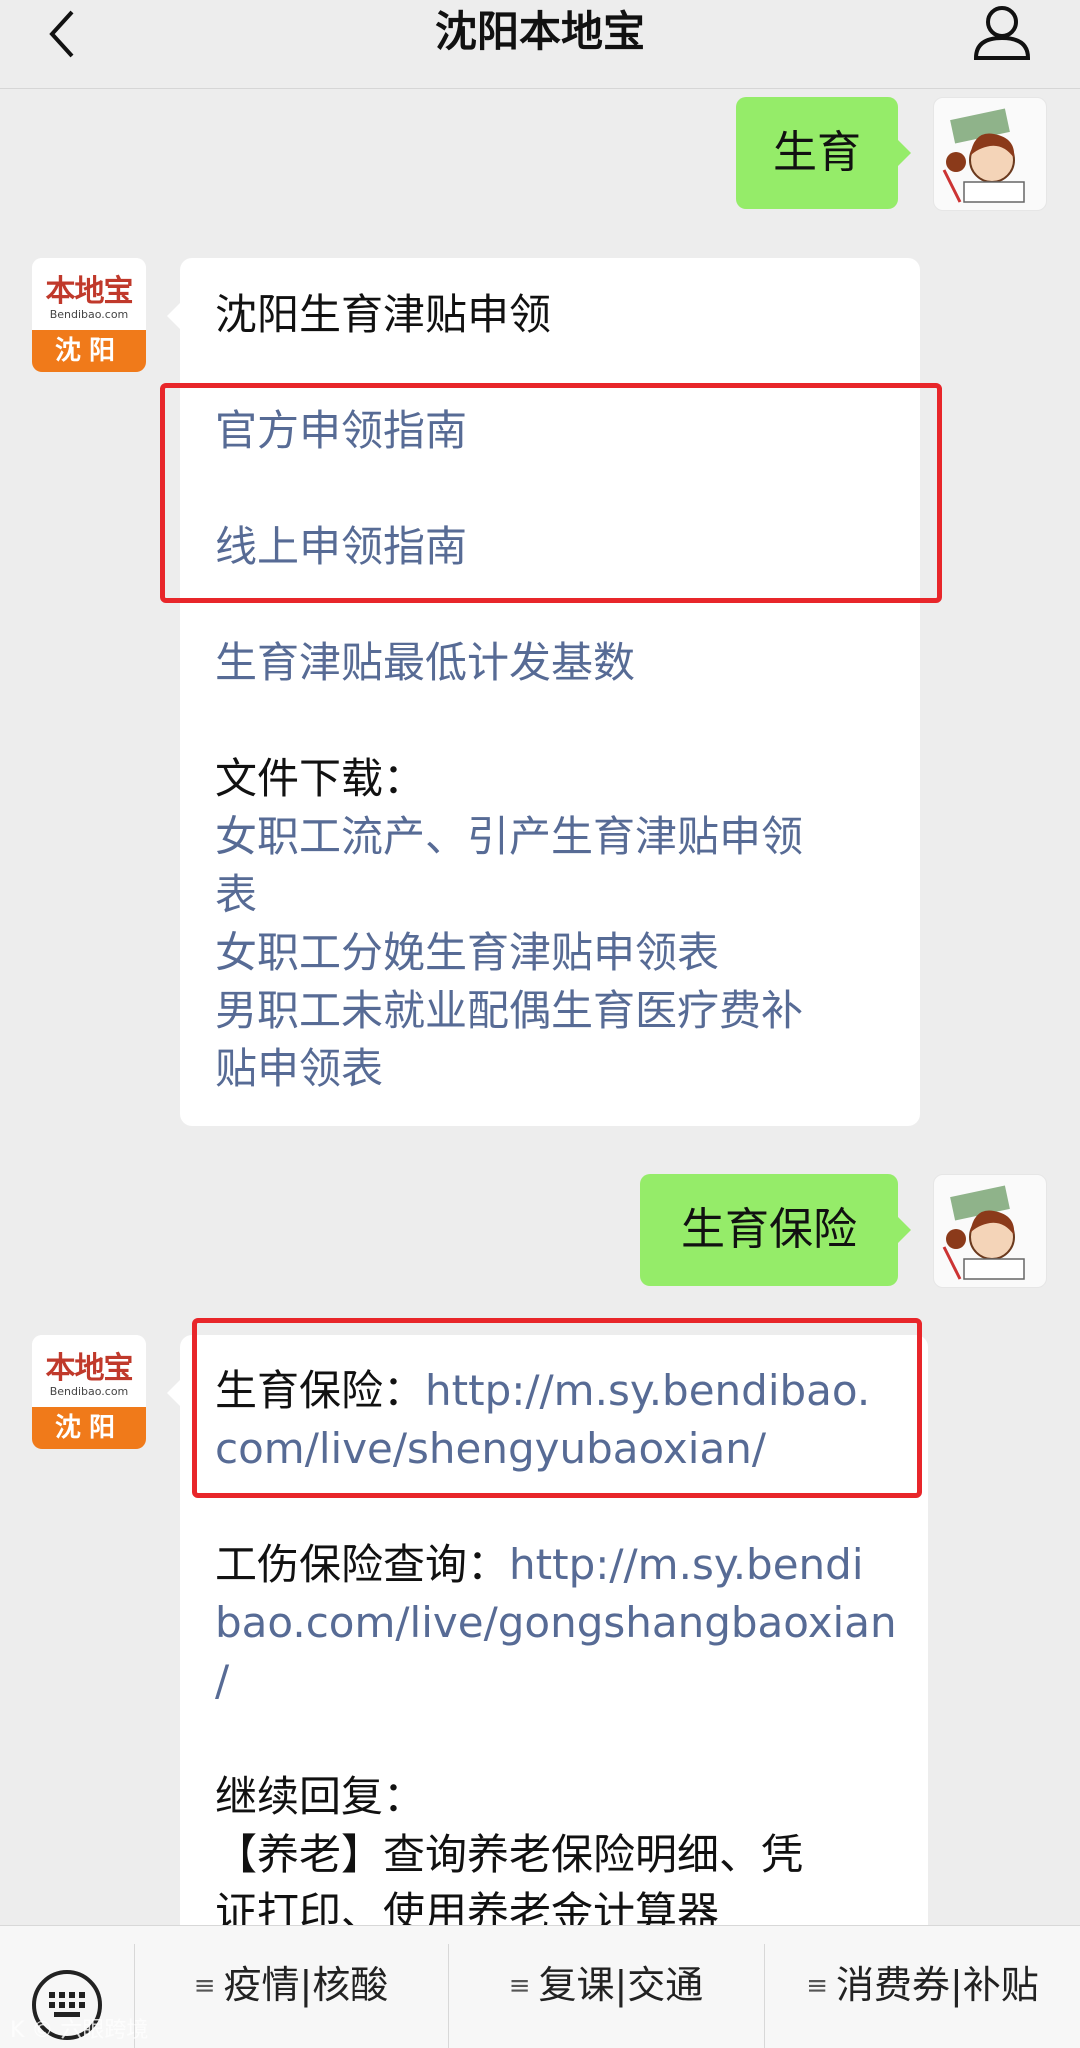 This screenshot has width=1080, height=2048. I want to click on menu-item-label: 消费券|补贴, so click(937, 1985).